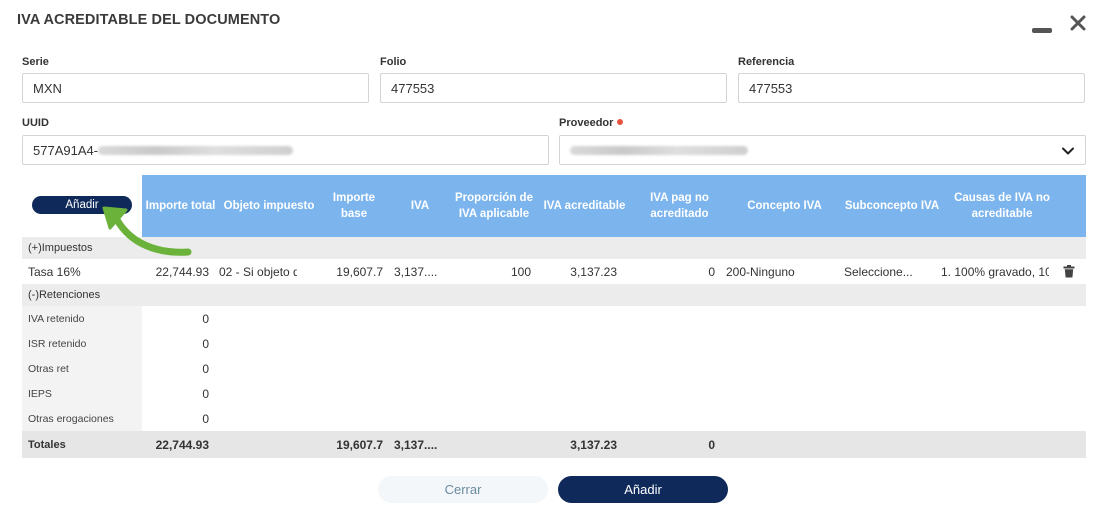 The image size is (1100, 515). Describe the element at coordinates (35, 123) in the screenshot. I see `uuid-label: UUID` at that location.